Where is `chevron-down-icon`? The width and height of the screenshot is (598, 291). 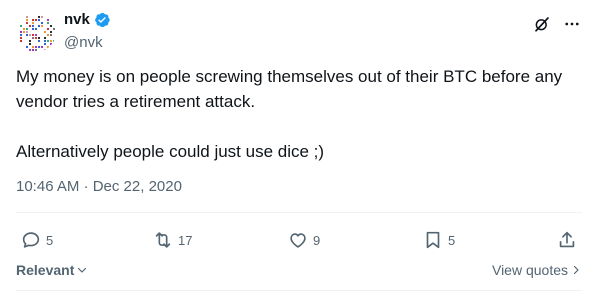
chevron-down-icon is located at coordinates (82, 270).